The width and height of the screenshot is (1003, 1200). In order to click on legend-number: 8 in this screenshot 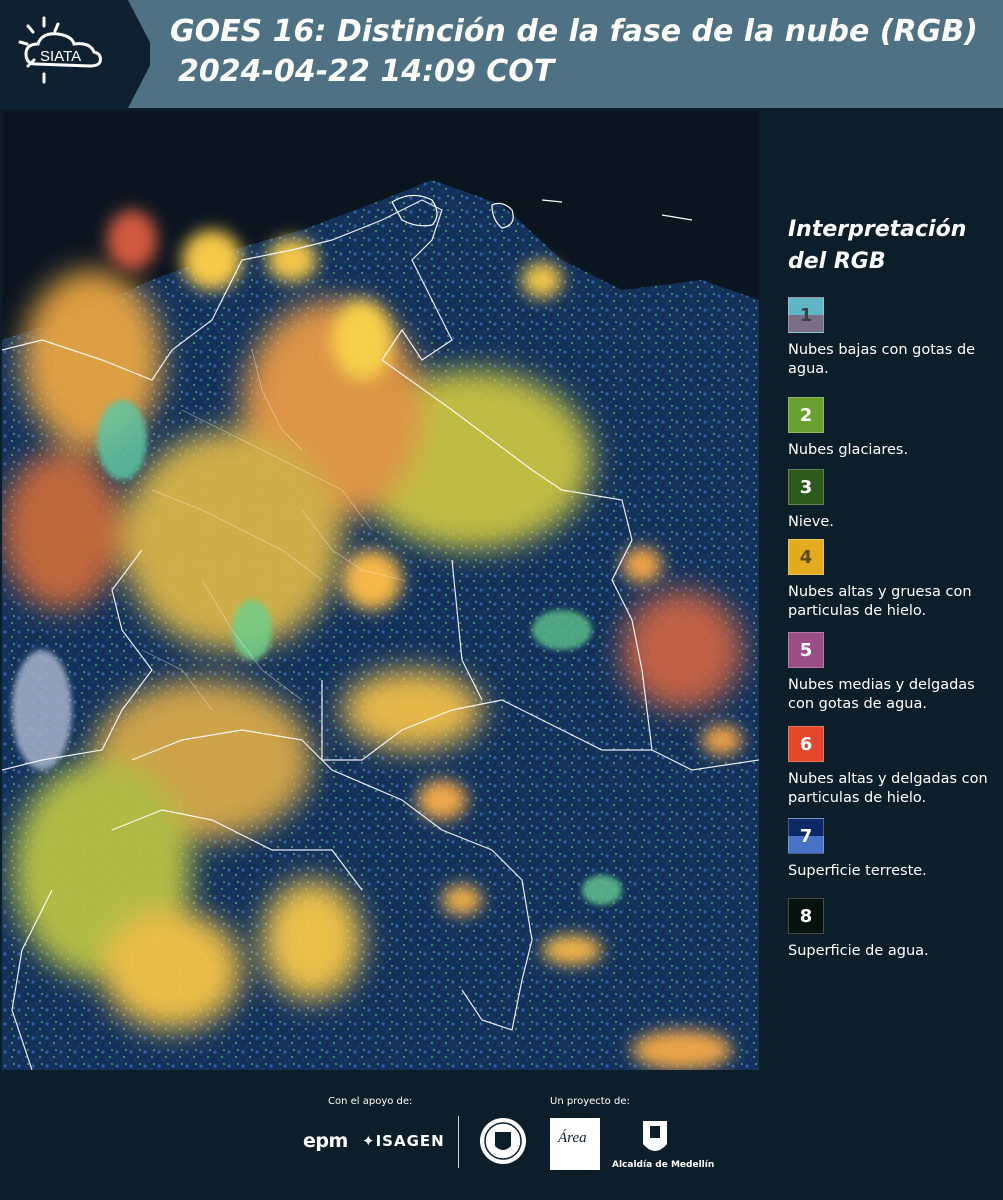, I will do `click(806, 916)`.